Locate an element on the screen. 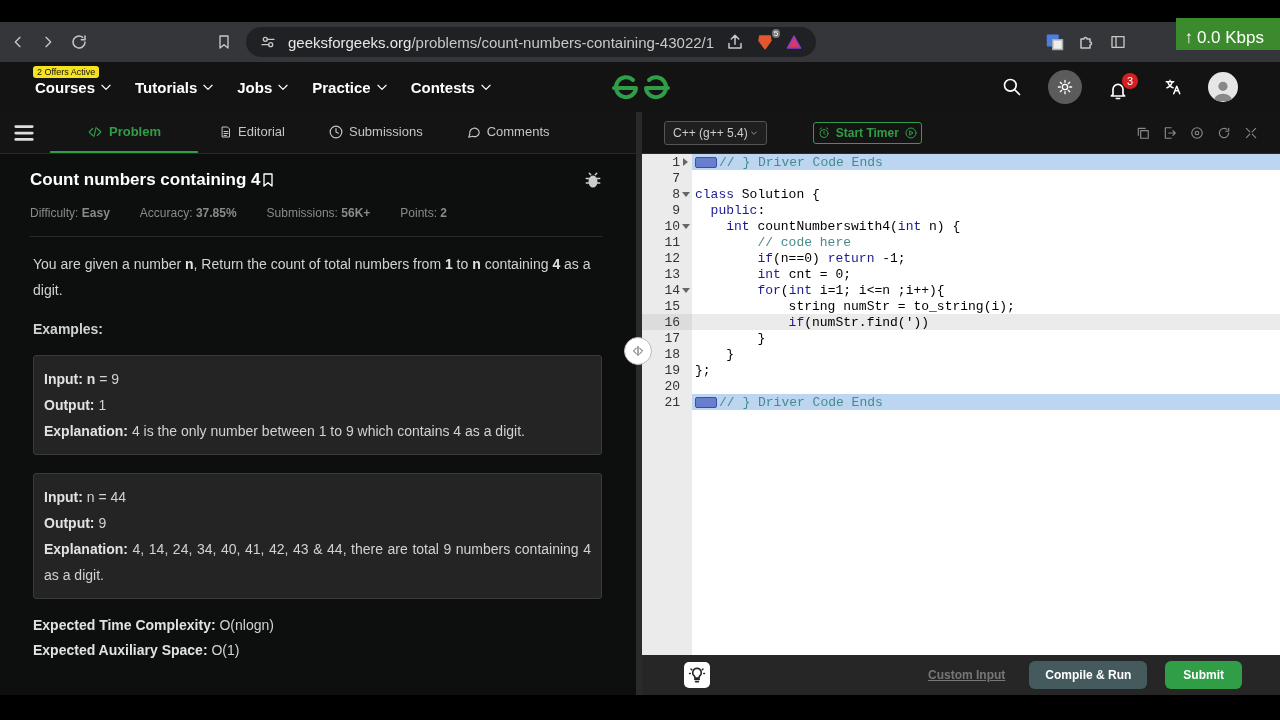 The image size is (1280, 720). logo-icon is located at coordinates (641, 88).